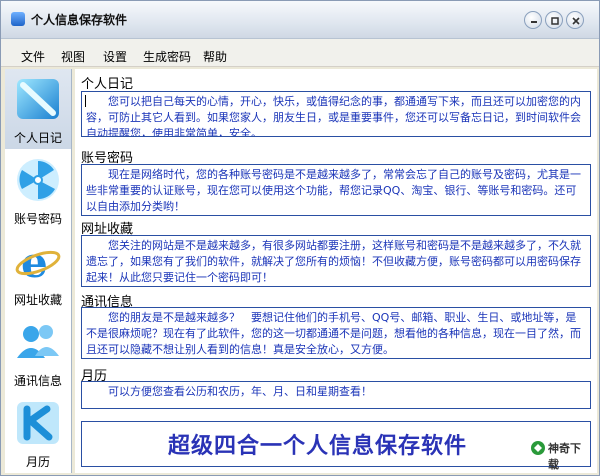 The height and width of the screenshot is (476, 600). I want to click on ie-browser-icon: e, so click(38, 261).